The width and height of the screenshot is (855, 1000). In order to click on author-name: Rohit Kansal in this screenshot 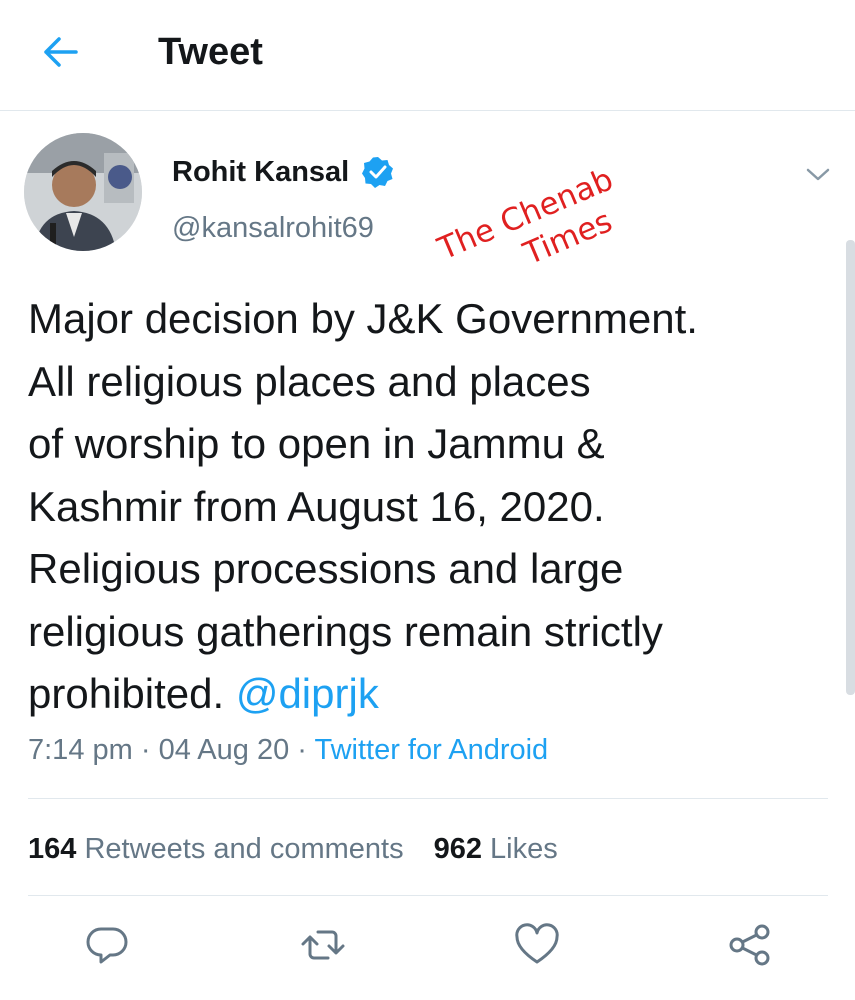, I will do `click(260, 172)`.